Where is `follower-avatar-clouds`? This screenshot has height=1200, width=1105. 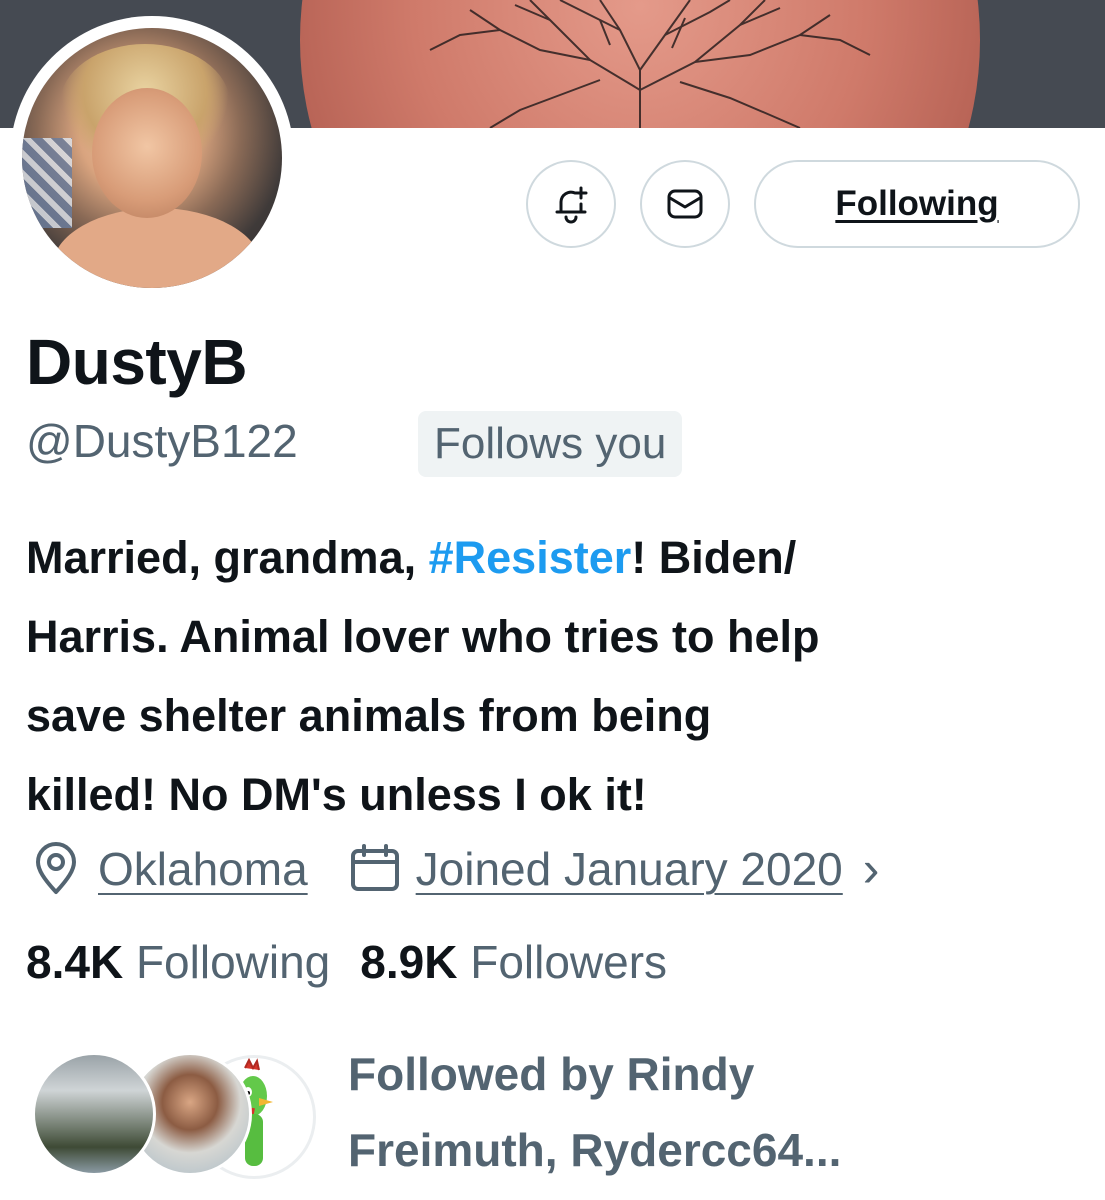 follower-avatar-clouds is located at coordinates (94, 1114).